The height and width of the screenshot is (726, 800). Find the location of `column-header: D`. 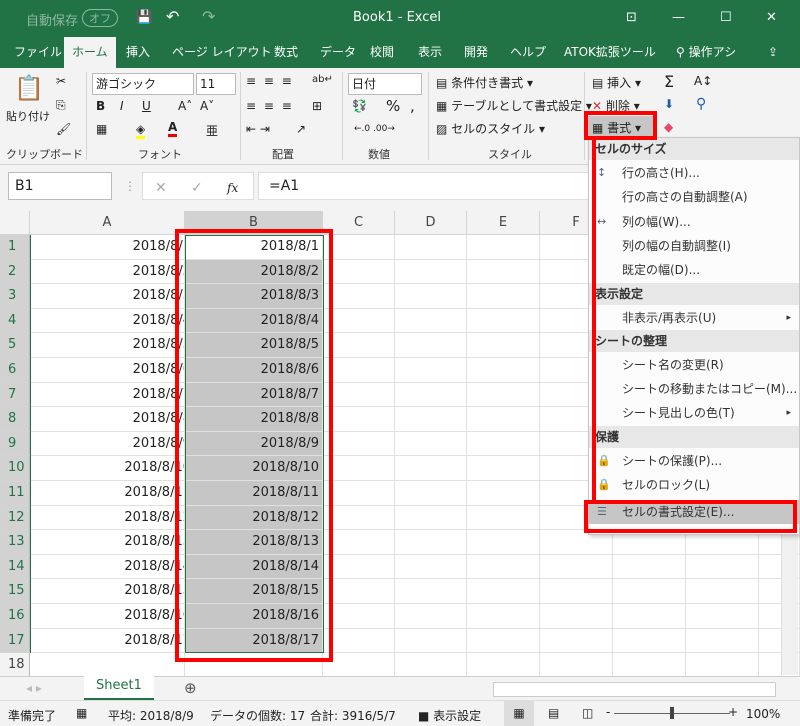

column-header: D is located at coordinates (431, 223).